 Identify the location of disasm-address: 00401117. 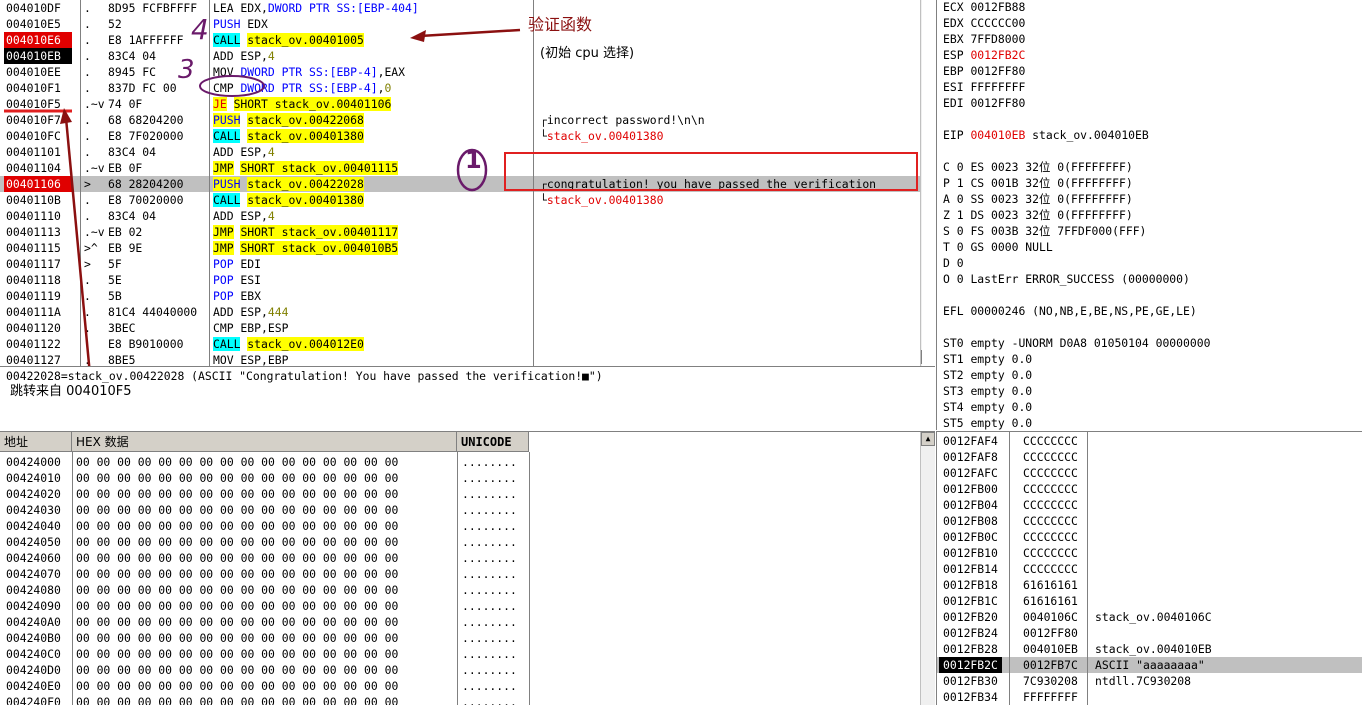
(38, 264).